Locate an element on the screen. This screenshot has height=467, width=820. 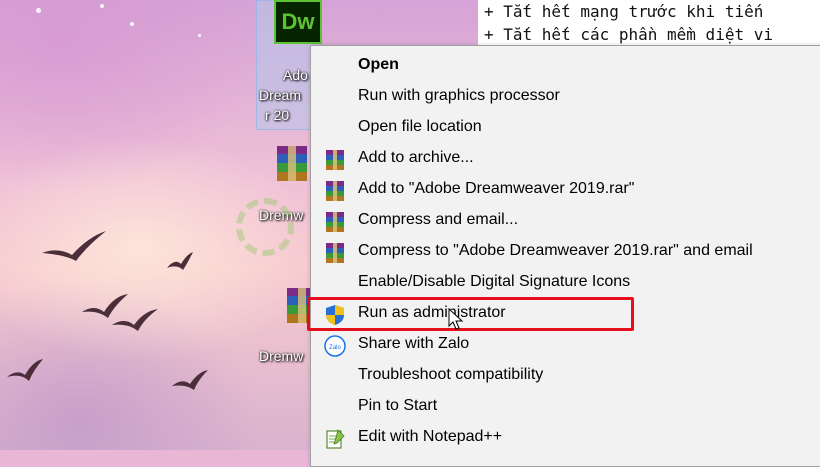
menu-item-label: Run with graphics processor is located at coordinates (459, 95).